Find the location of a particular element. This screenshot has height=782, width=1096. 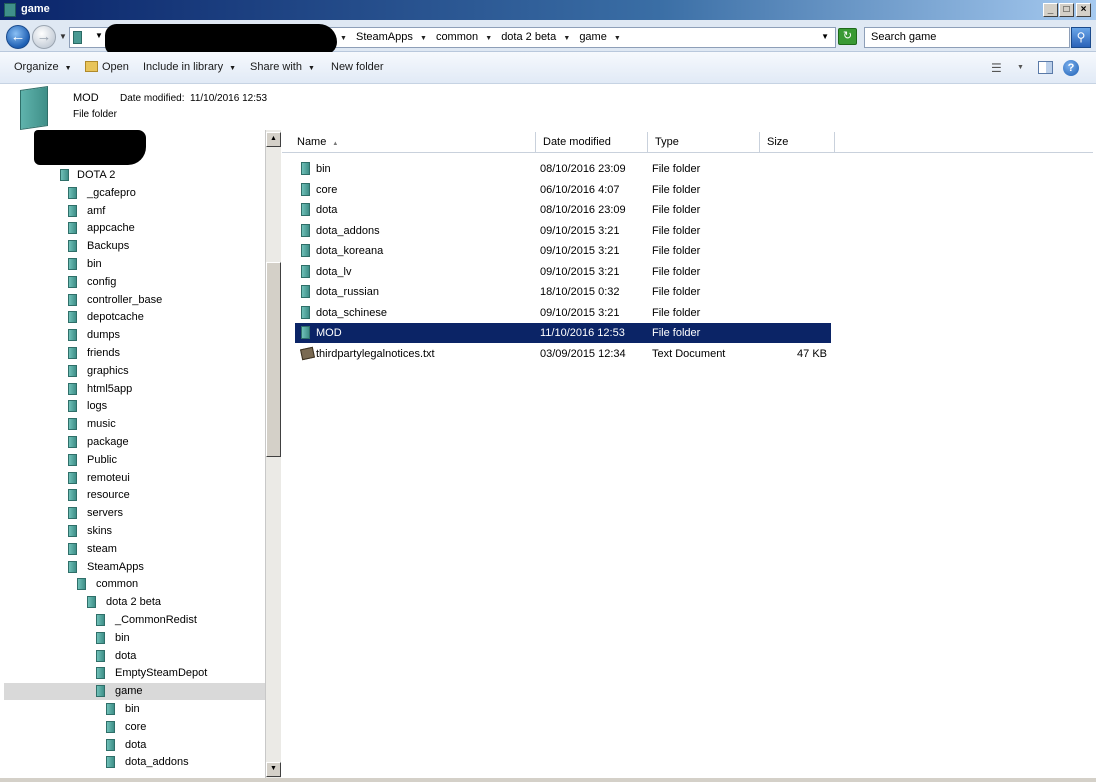

back-button: ← is located at coordinates (18, 37).